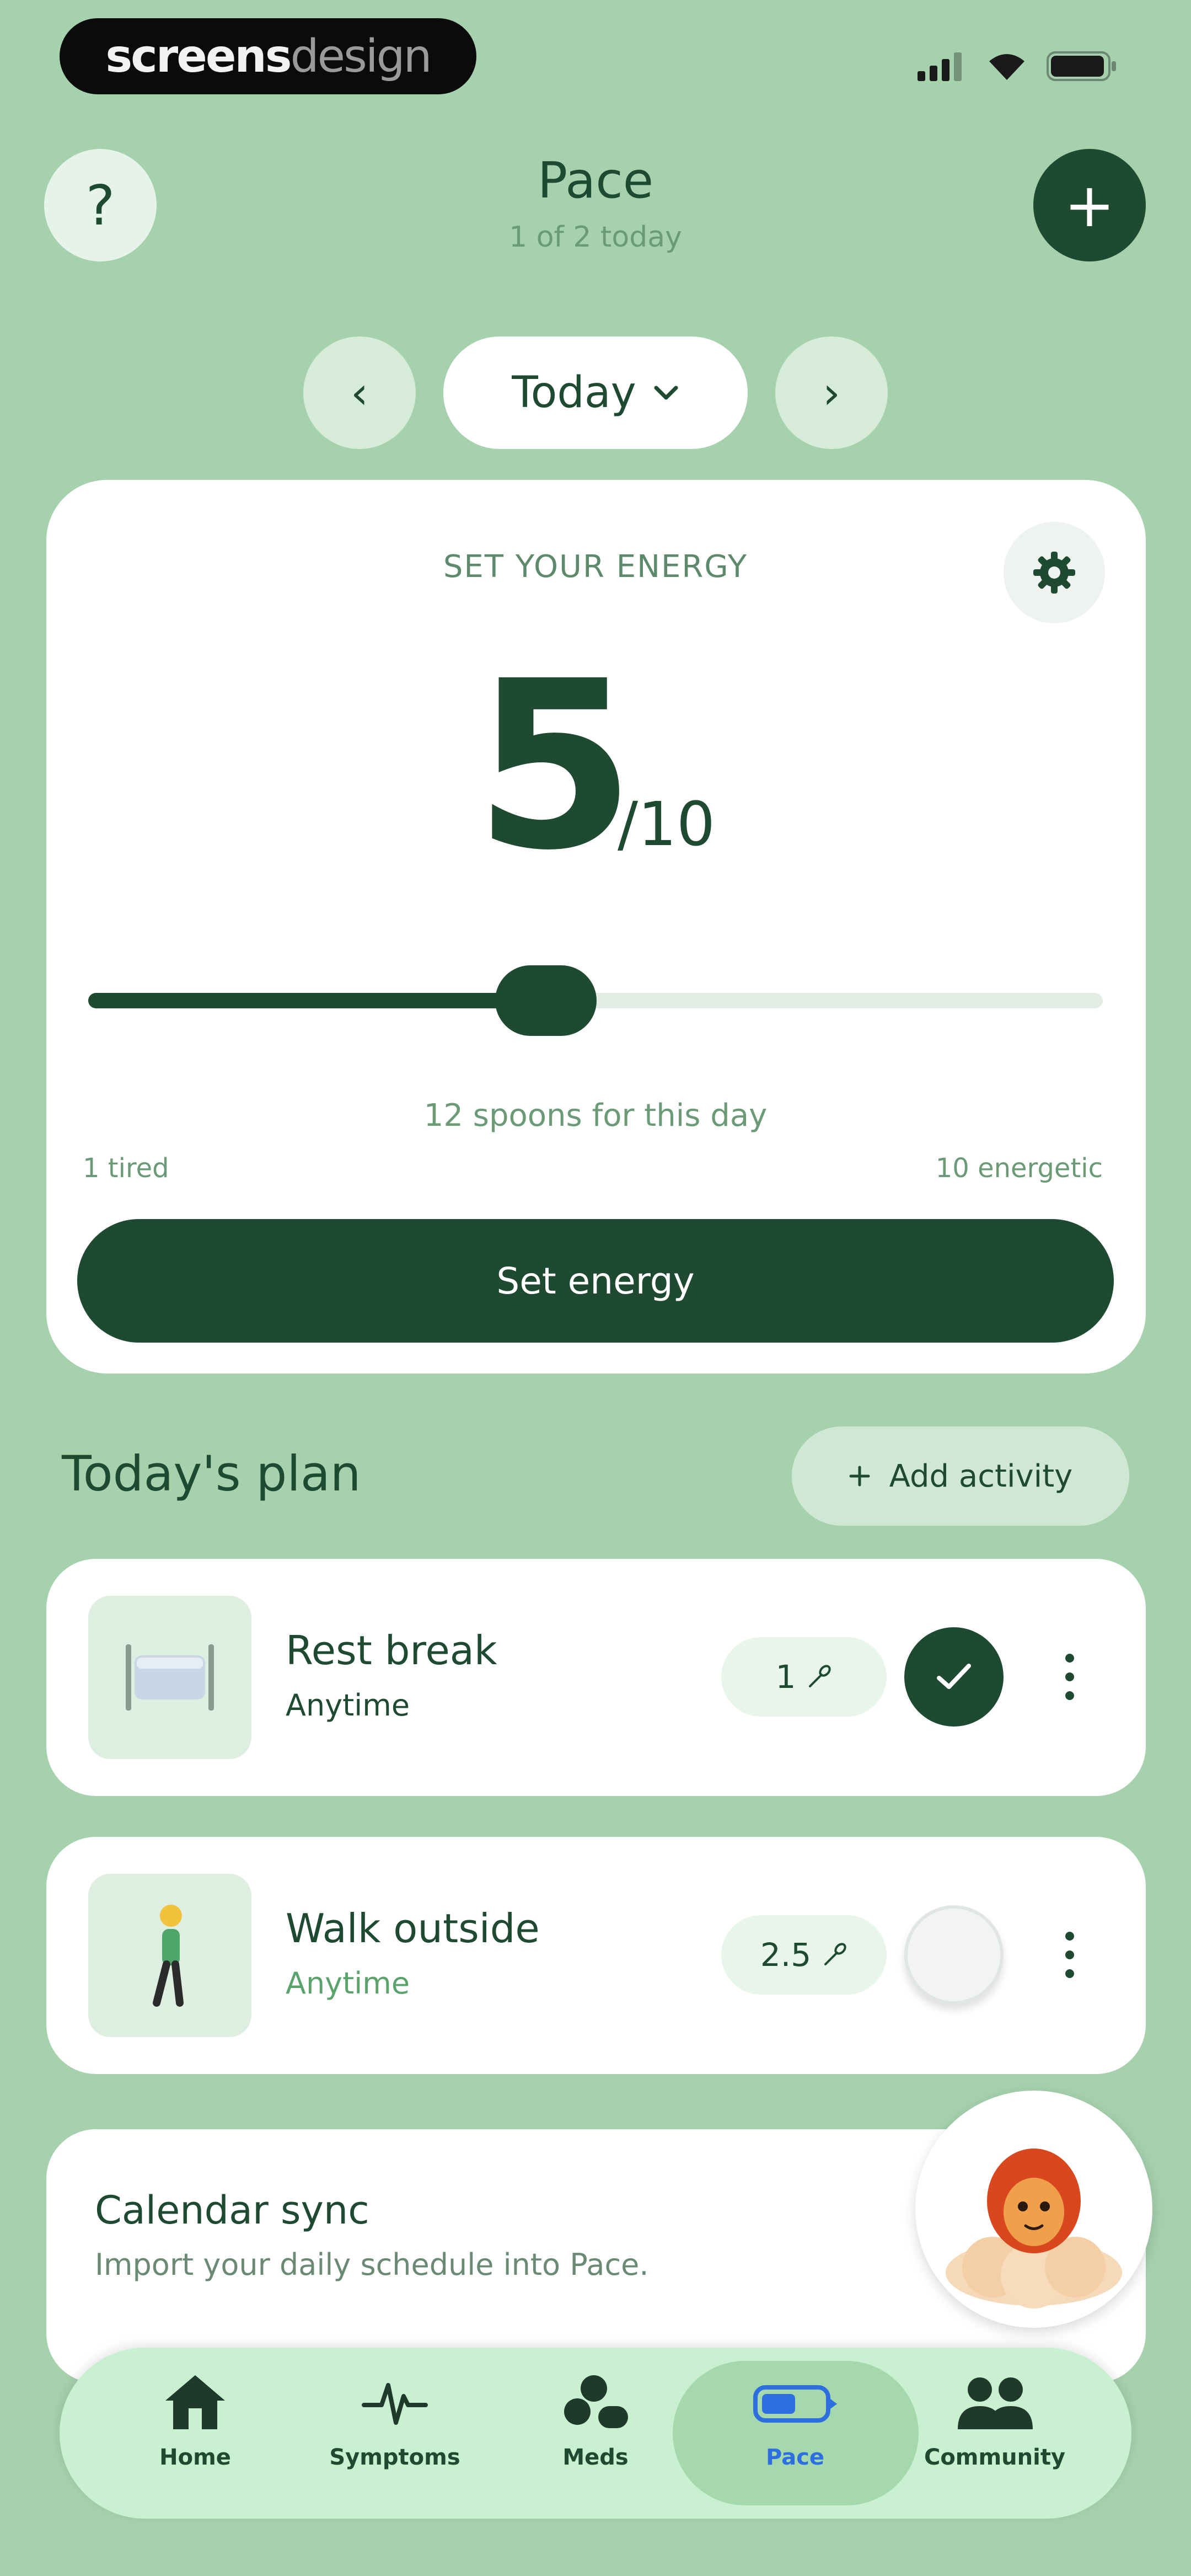 The image size is (1191, 2576). I want to click on page-title: Pace, so click(595, 181).